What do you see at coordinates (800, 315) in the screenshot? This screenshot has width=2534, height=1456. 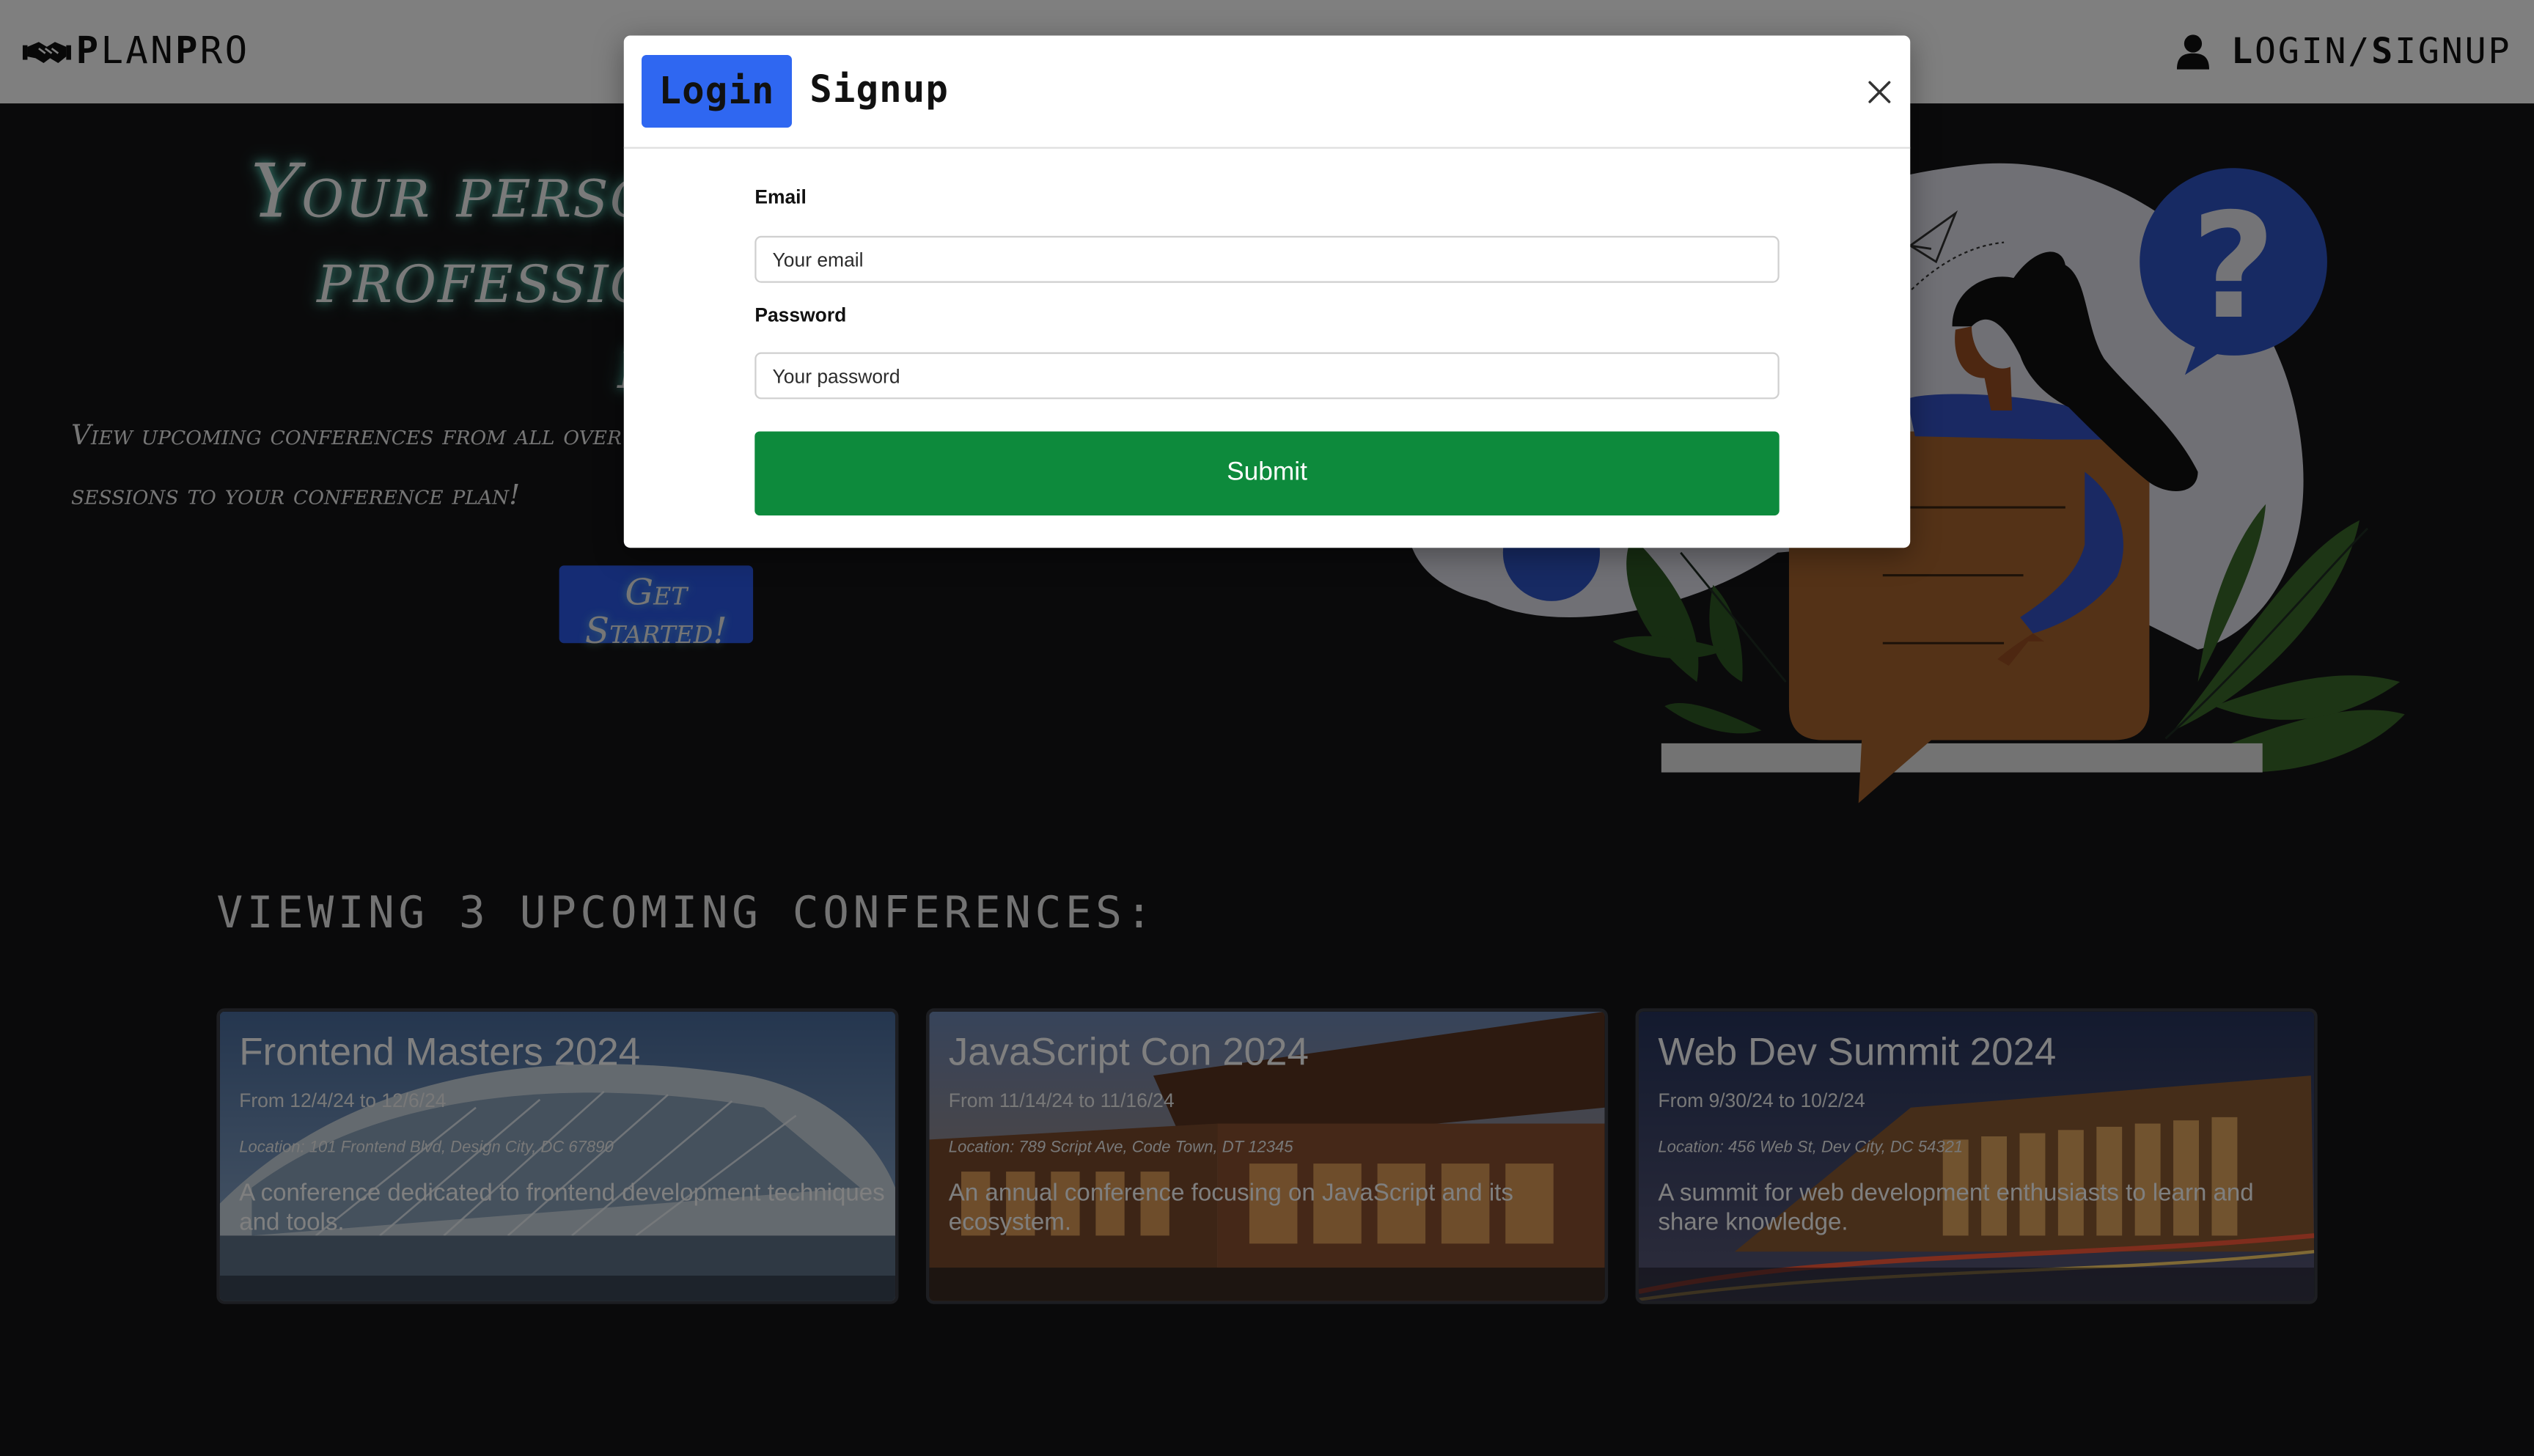 I see `password-label: Password` at bounding box center [800, 315].